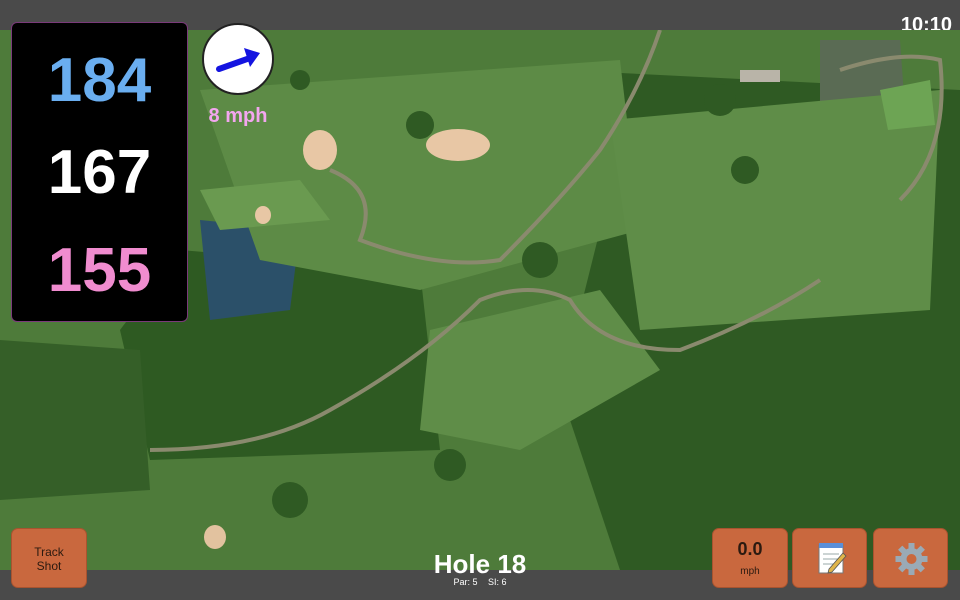 This screenshot has width=960, height=600. I want to click on front-yardage: 155, so click(99, 270).